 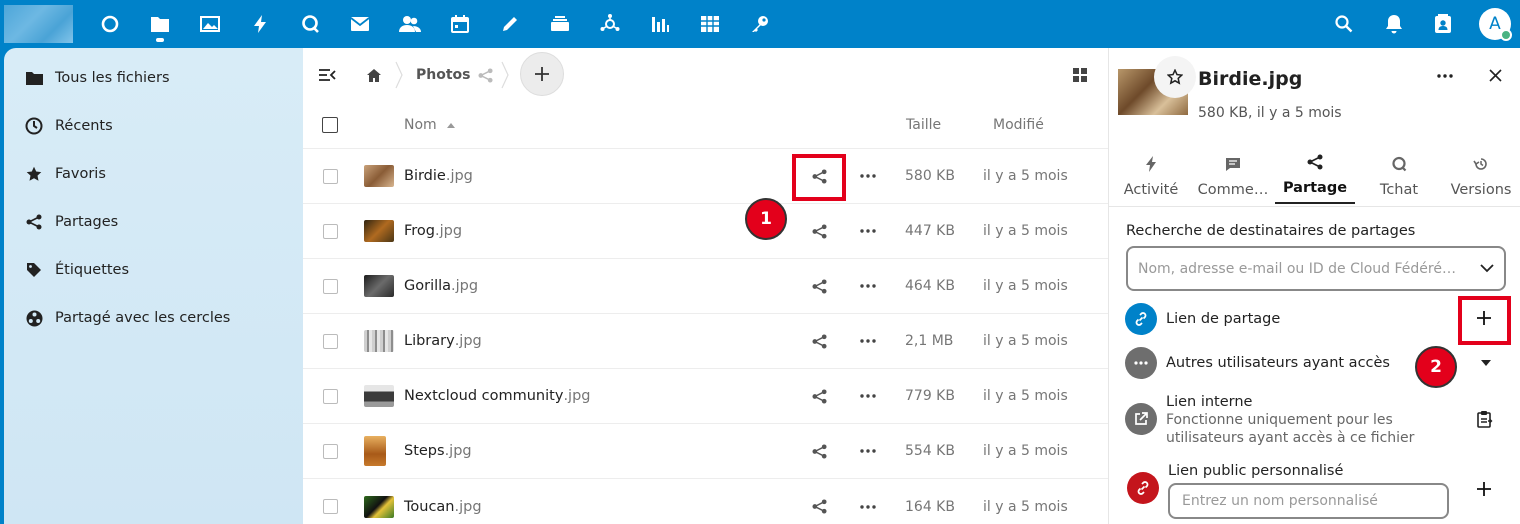 I want to click on mail-icon, so click(x=360, y=24).